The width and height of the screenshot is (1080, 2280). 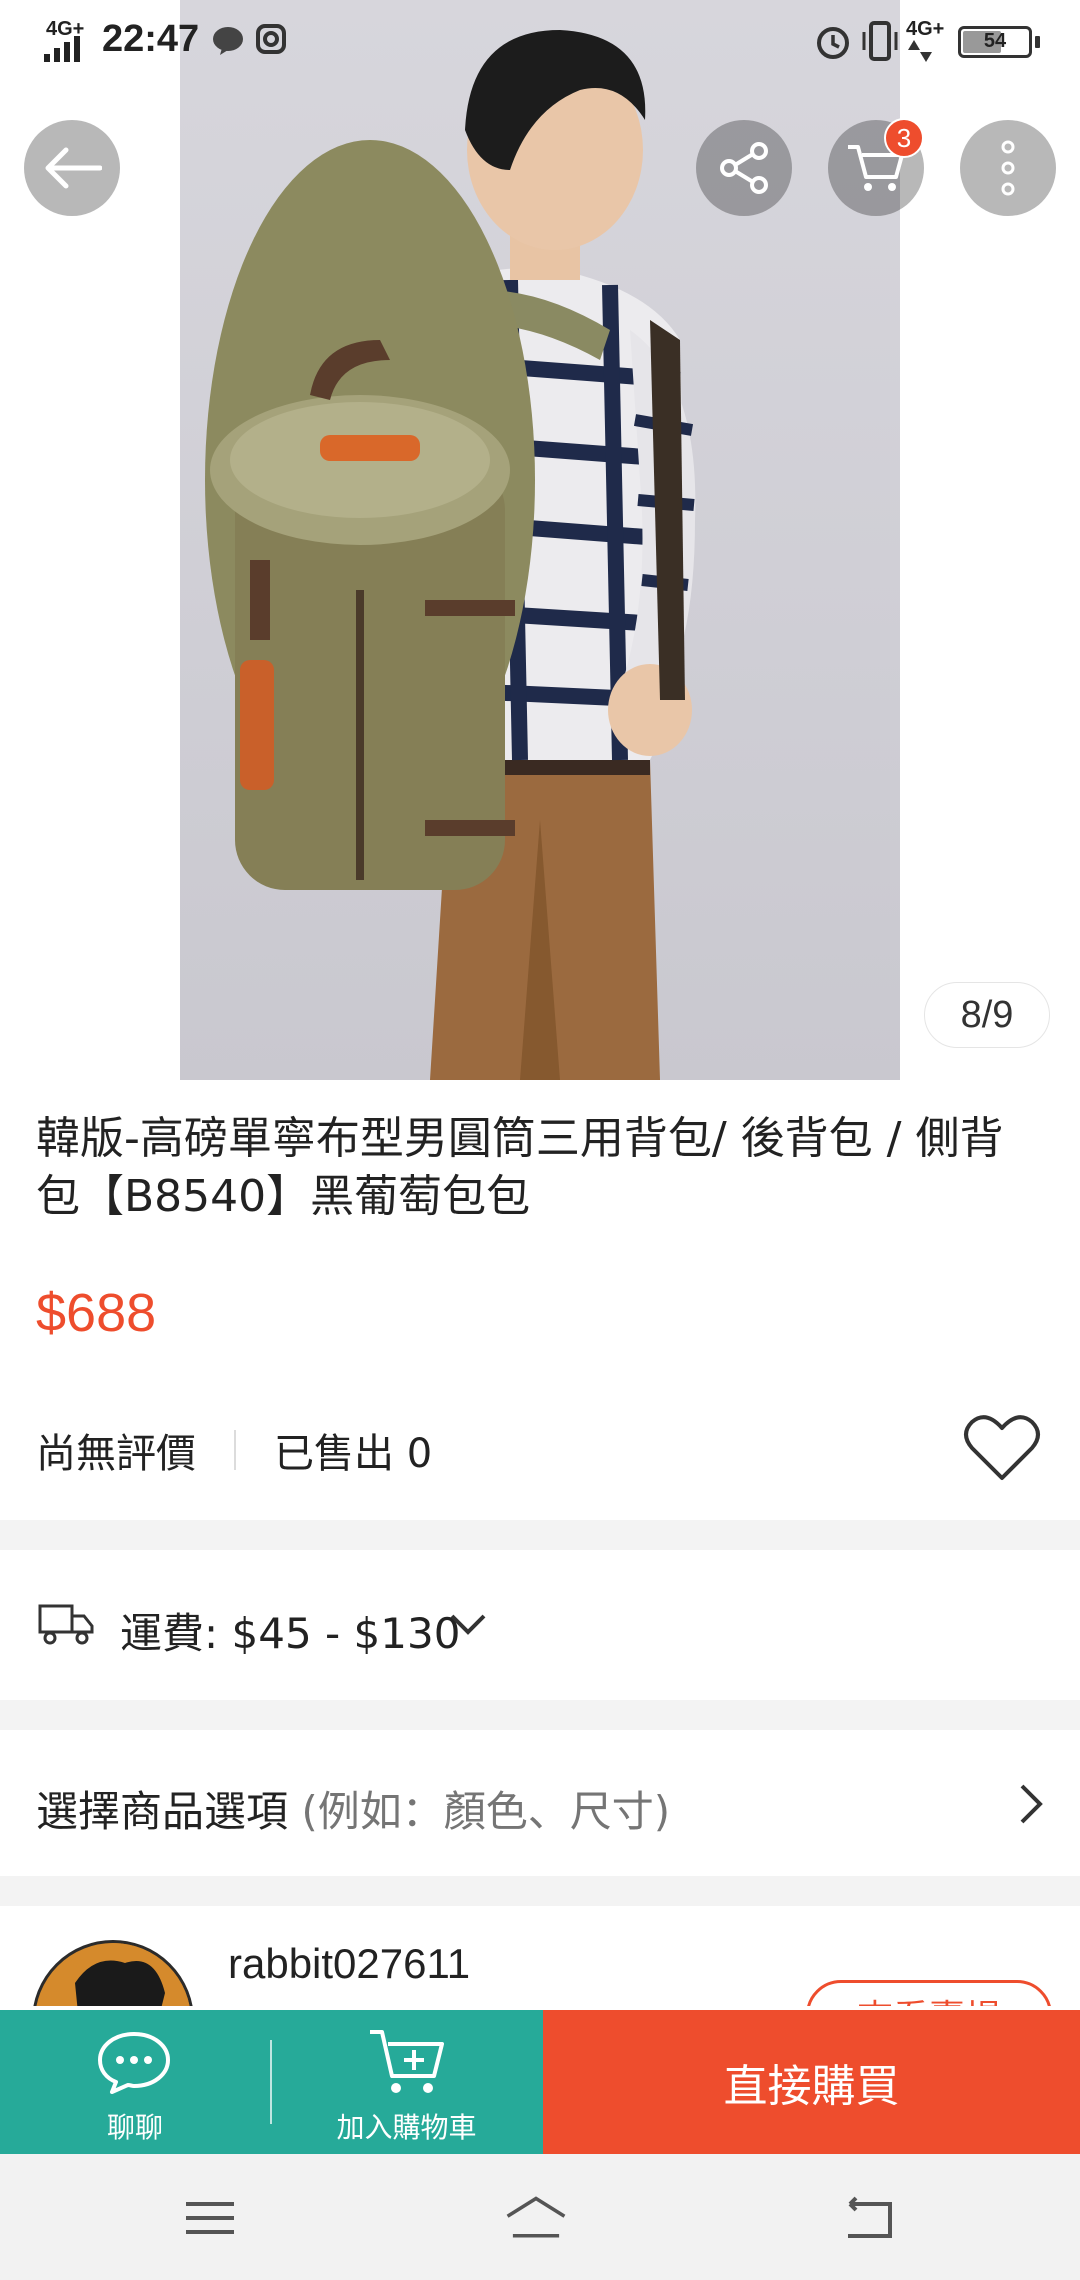 What do you see at coordinates (134, 2063) in the screenshot?
I see `chat-bubble-icon` at bounding box center [134, 2063].